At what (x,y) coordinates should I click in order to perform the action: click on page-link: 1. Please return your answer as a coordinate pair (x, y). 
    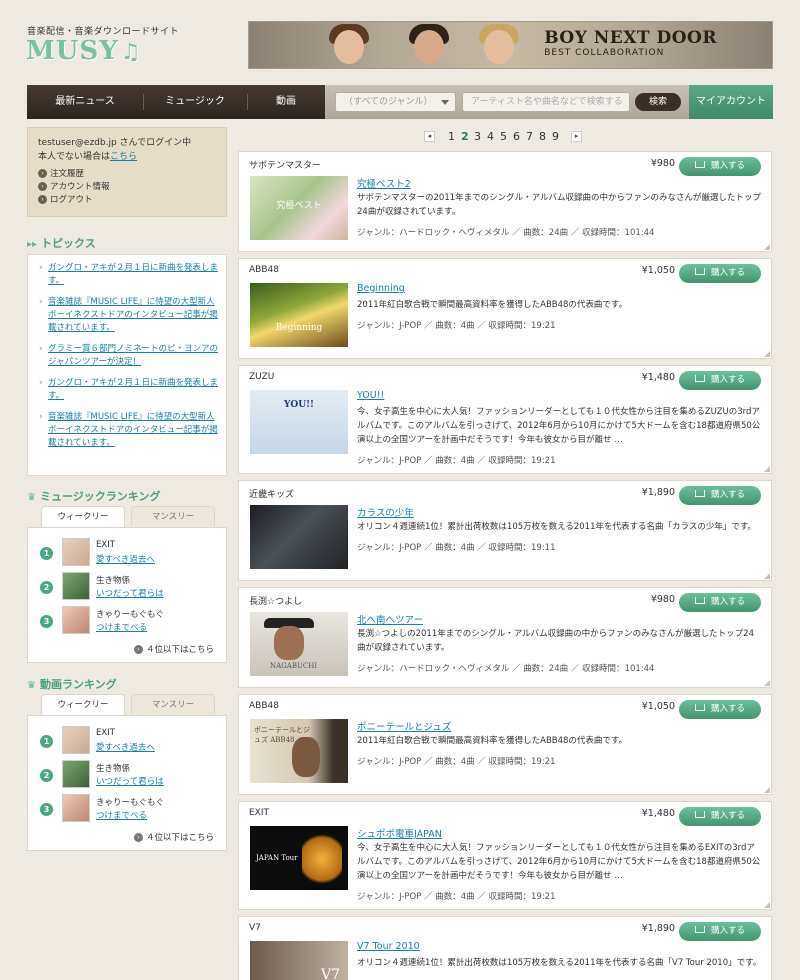
    Looking at the image, I should click on (451, 136).